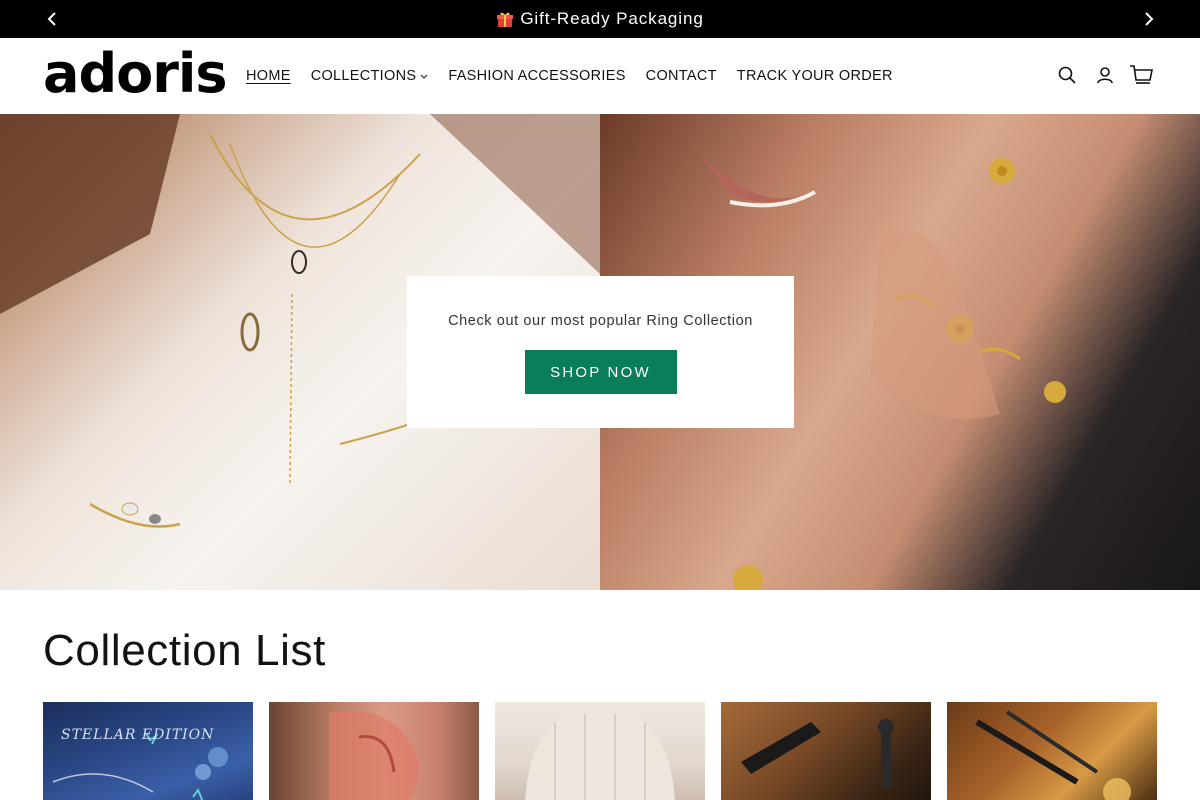 The height and width of the screenshot is (800, 1200). I want to click on shop-now-button: SHOP NOW, so click(600, 372).